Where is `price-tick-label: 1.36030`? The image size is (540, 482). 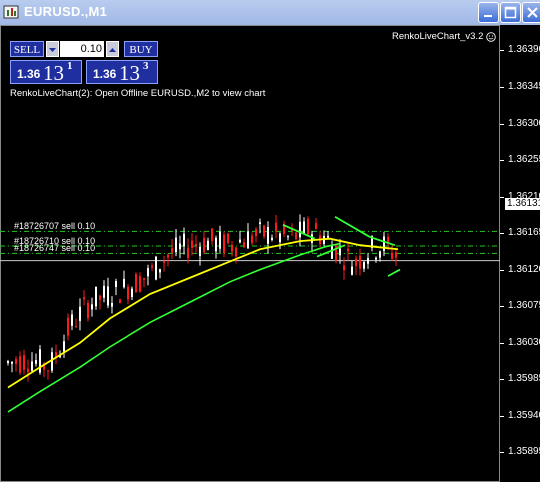 price-tick-label: 1.36030 is located at coordinates (524, 342).